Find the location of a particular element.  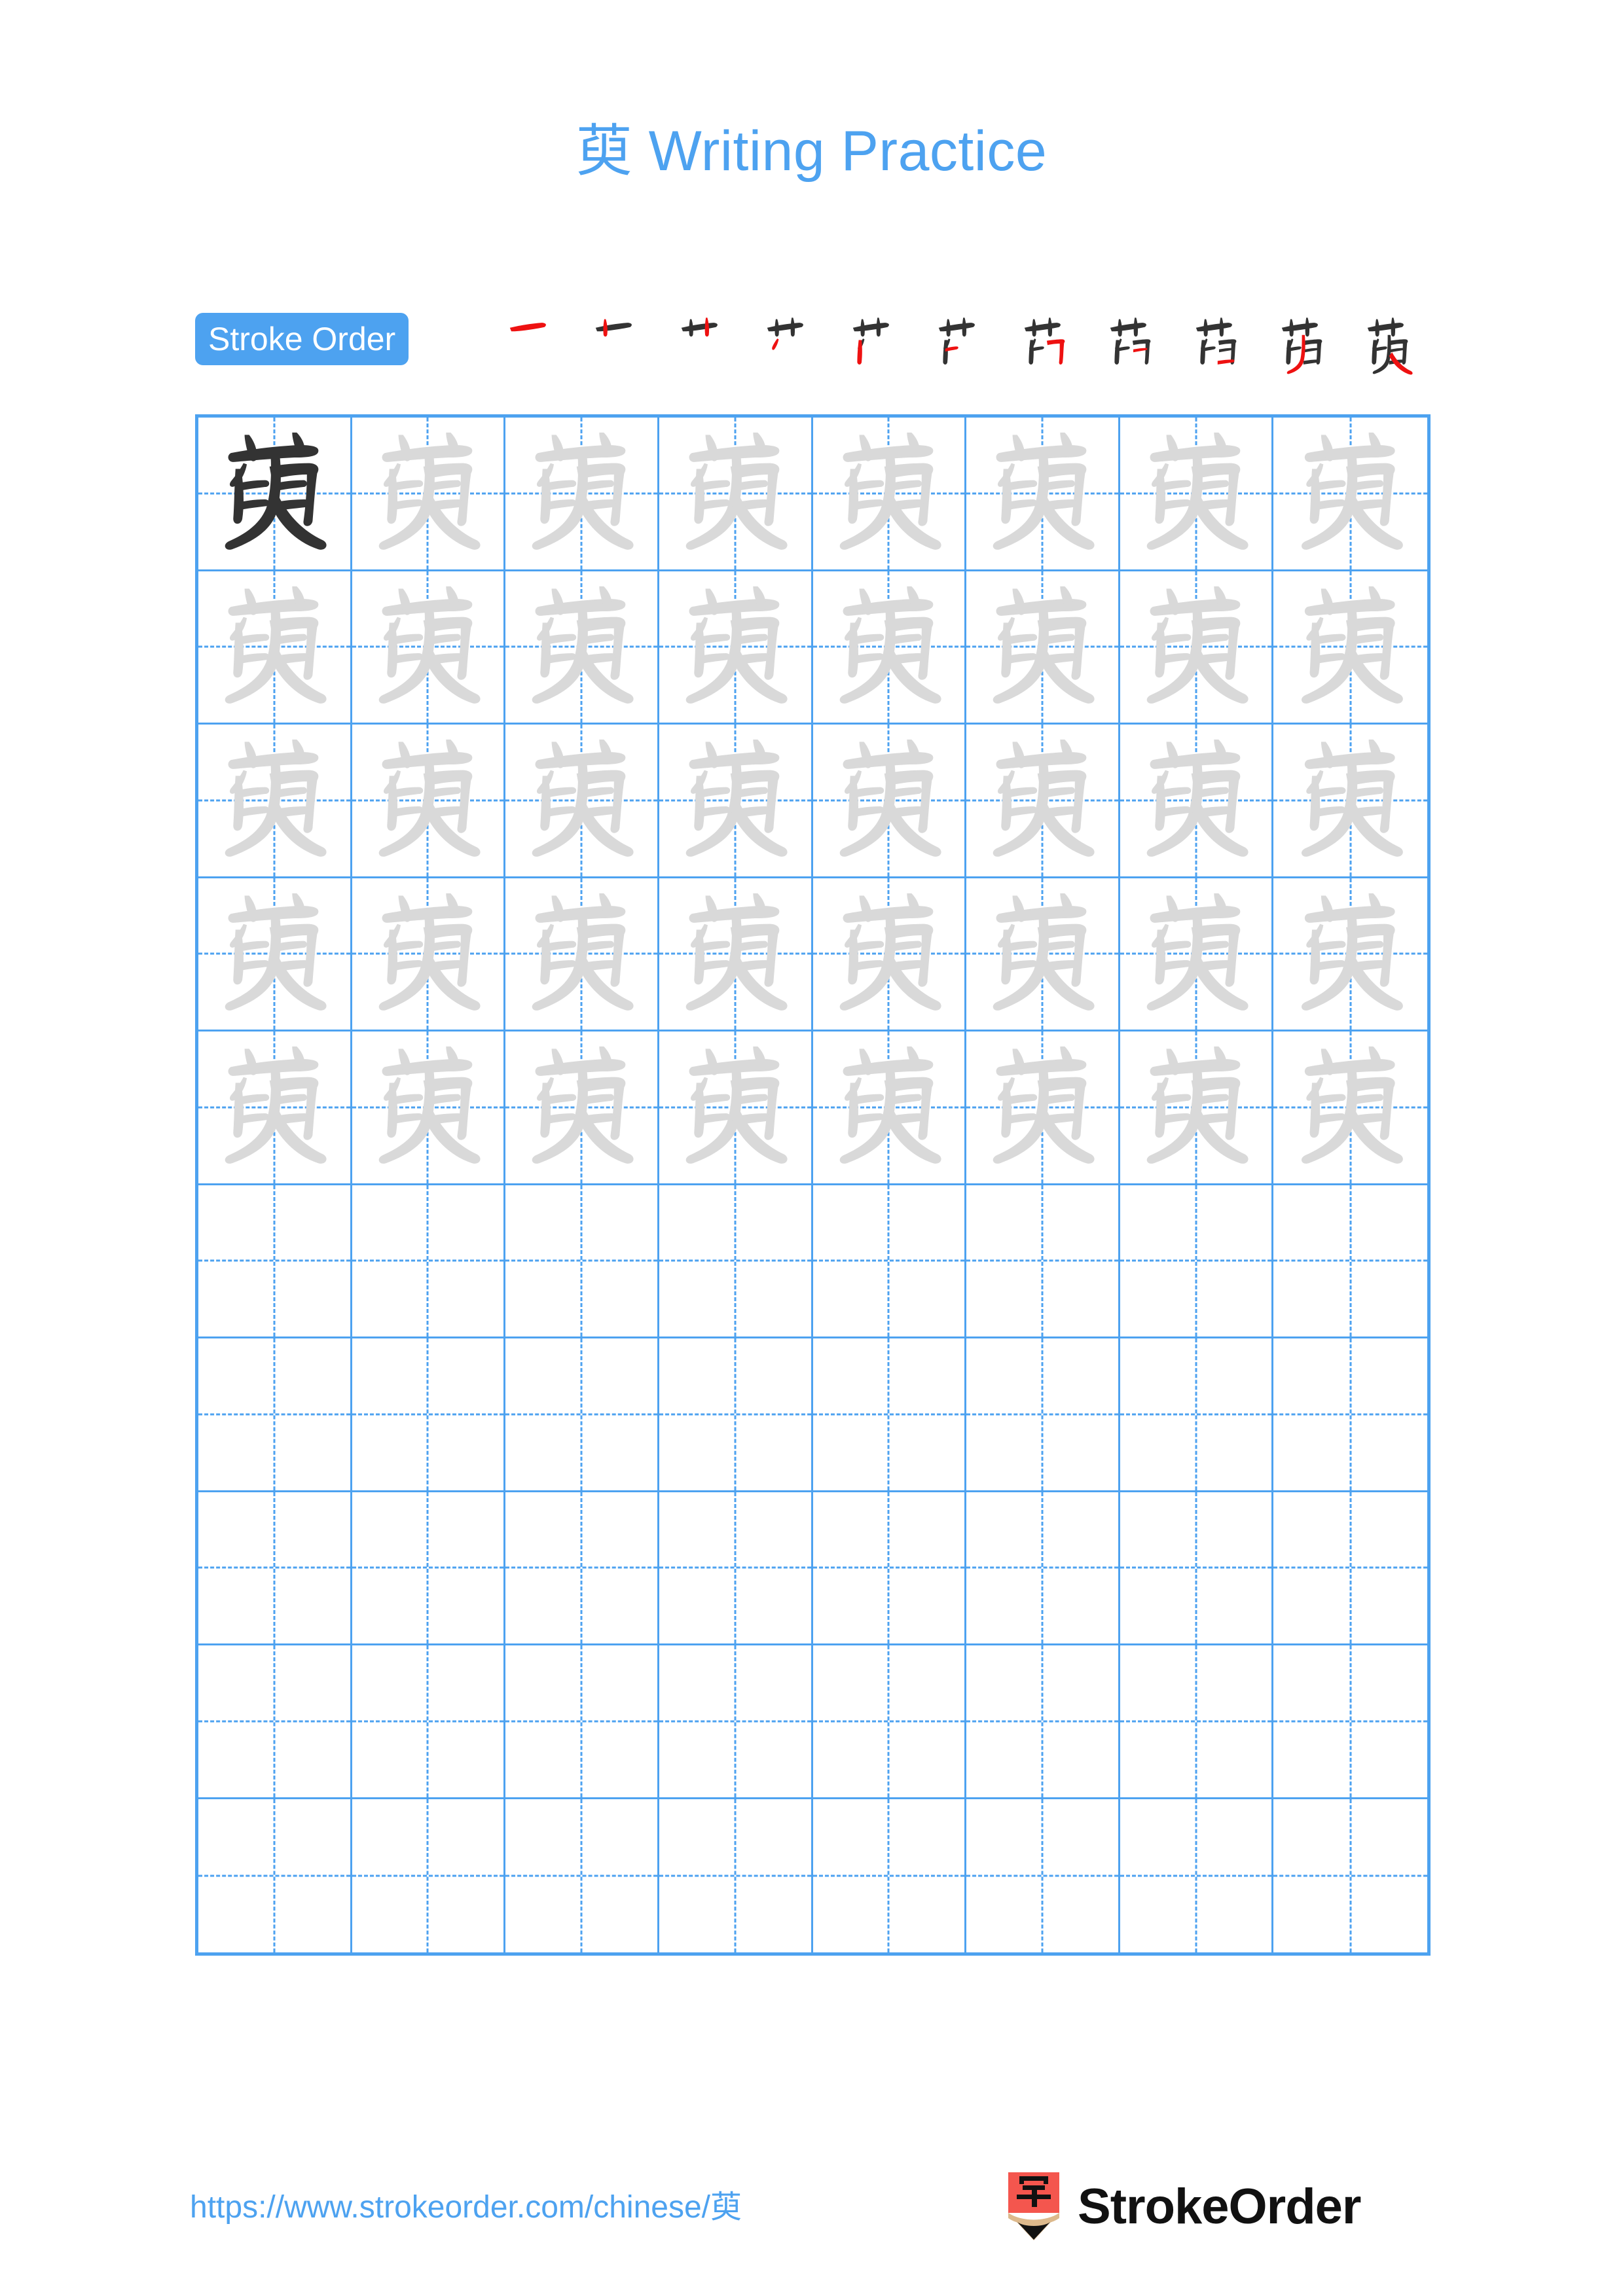

logo-wordmark: StrokeOrder is located at coordinates (1219, 2206).